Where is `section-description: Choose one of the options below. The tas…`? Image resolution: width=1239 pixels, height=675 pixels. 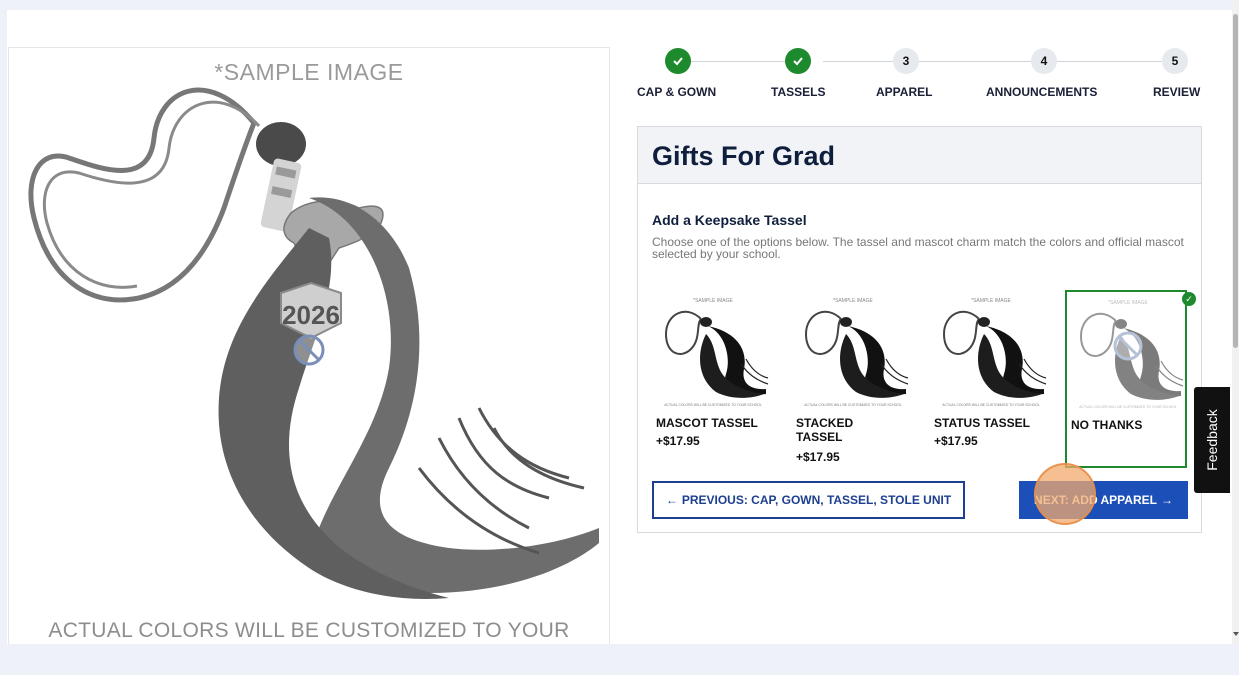
section-description: Choose one of the options below. The tas… is located at coordinates (918, 248).